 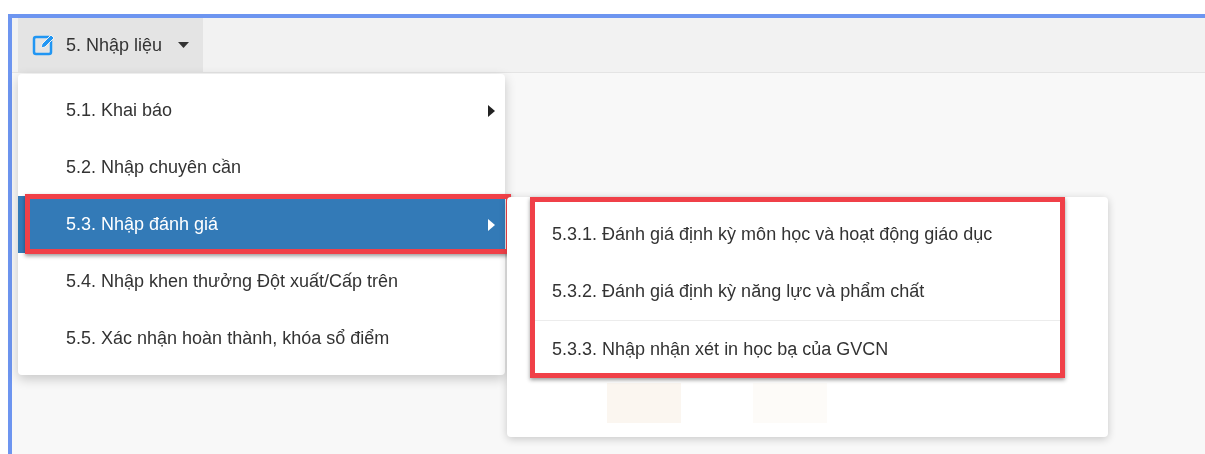 I want to click on menu-item: 5.4. Nhập khen thưởng Đột xuất/Cấp trên, so click(x=261, y=281).